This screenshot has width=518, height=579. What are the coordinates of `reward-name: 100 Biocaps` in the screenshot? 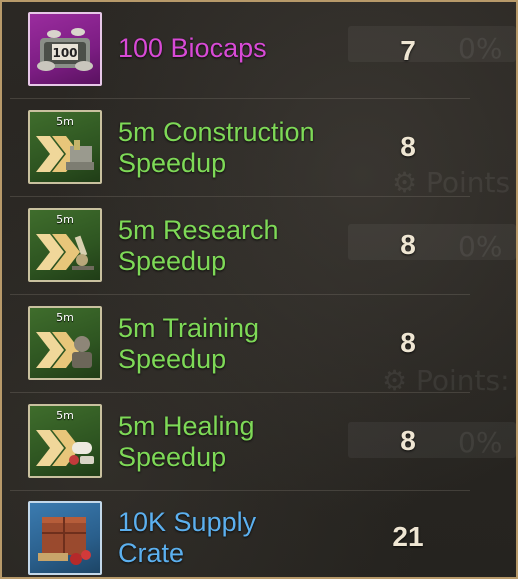 It's located at (192, 48).